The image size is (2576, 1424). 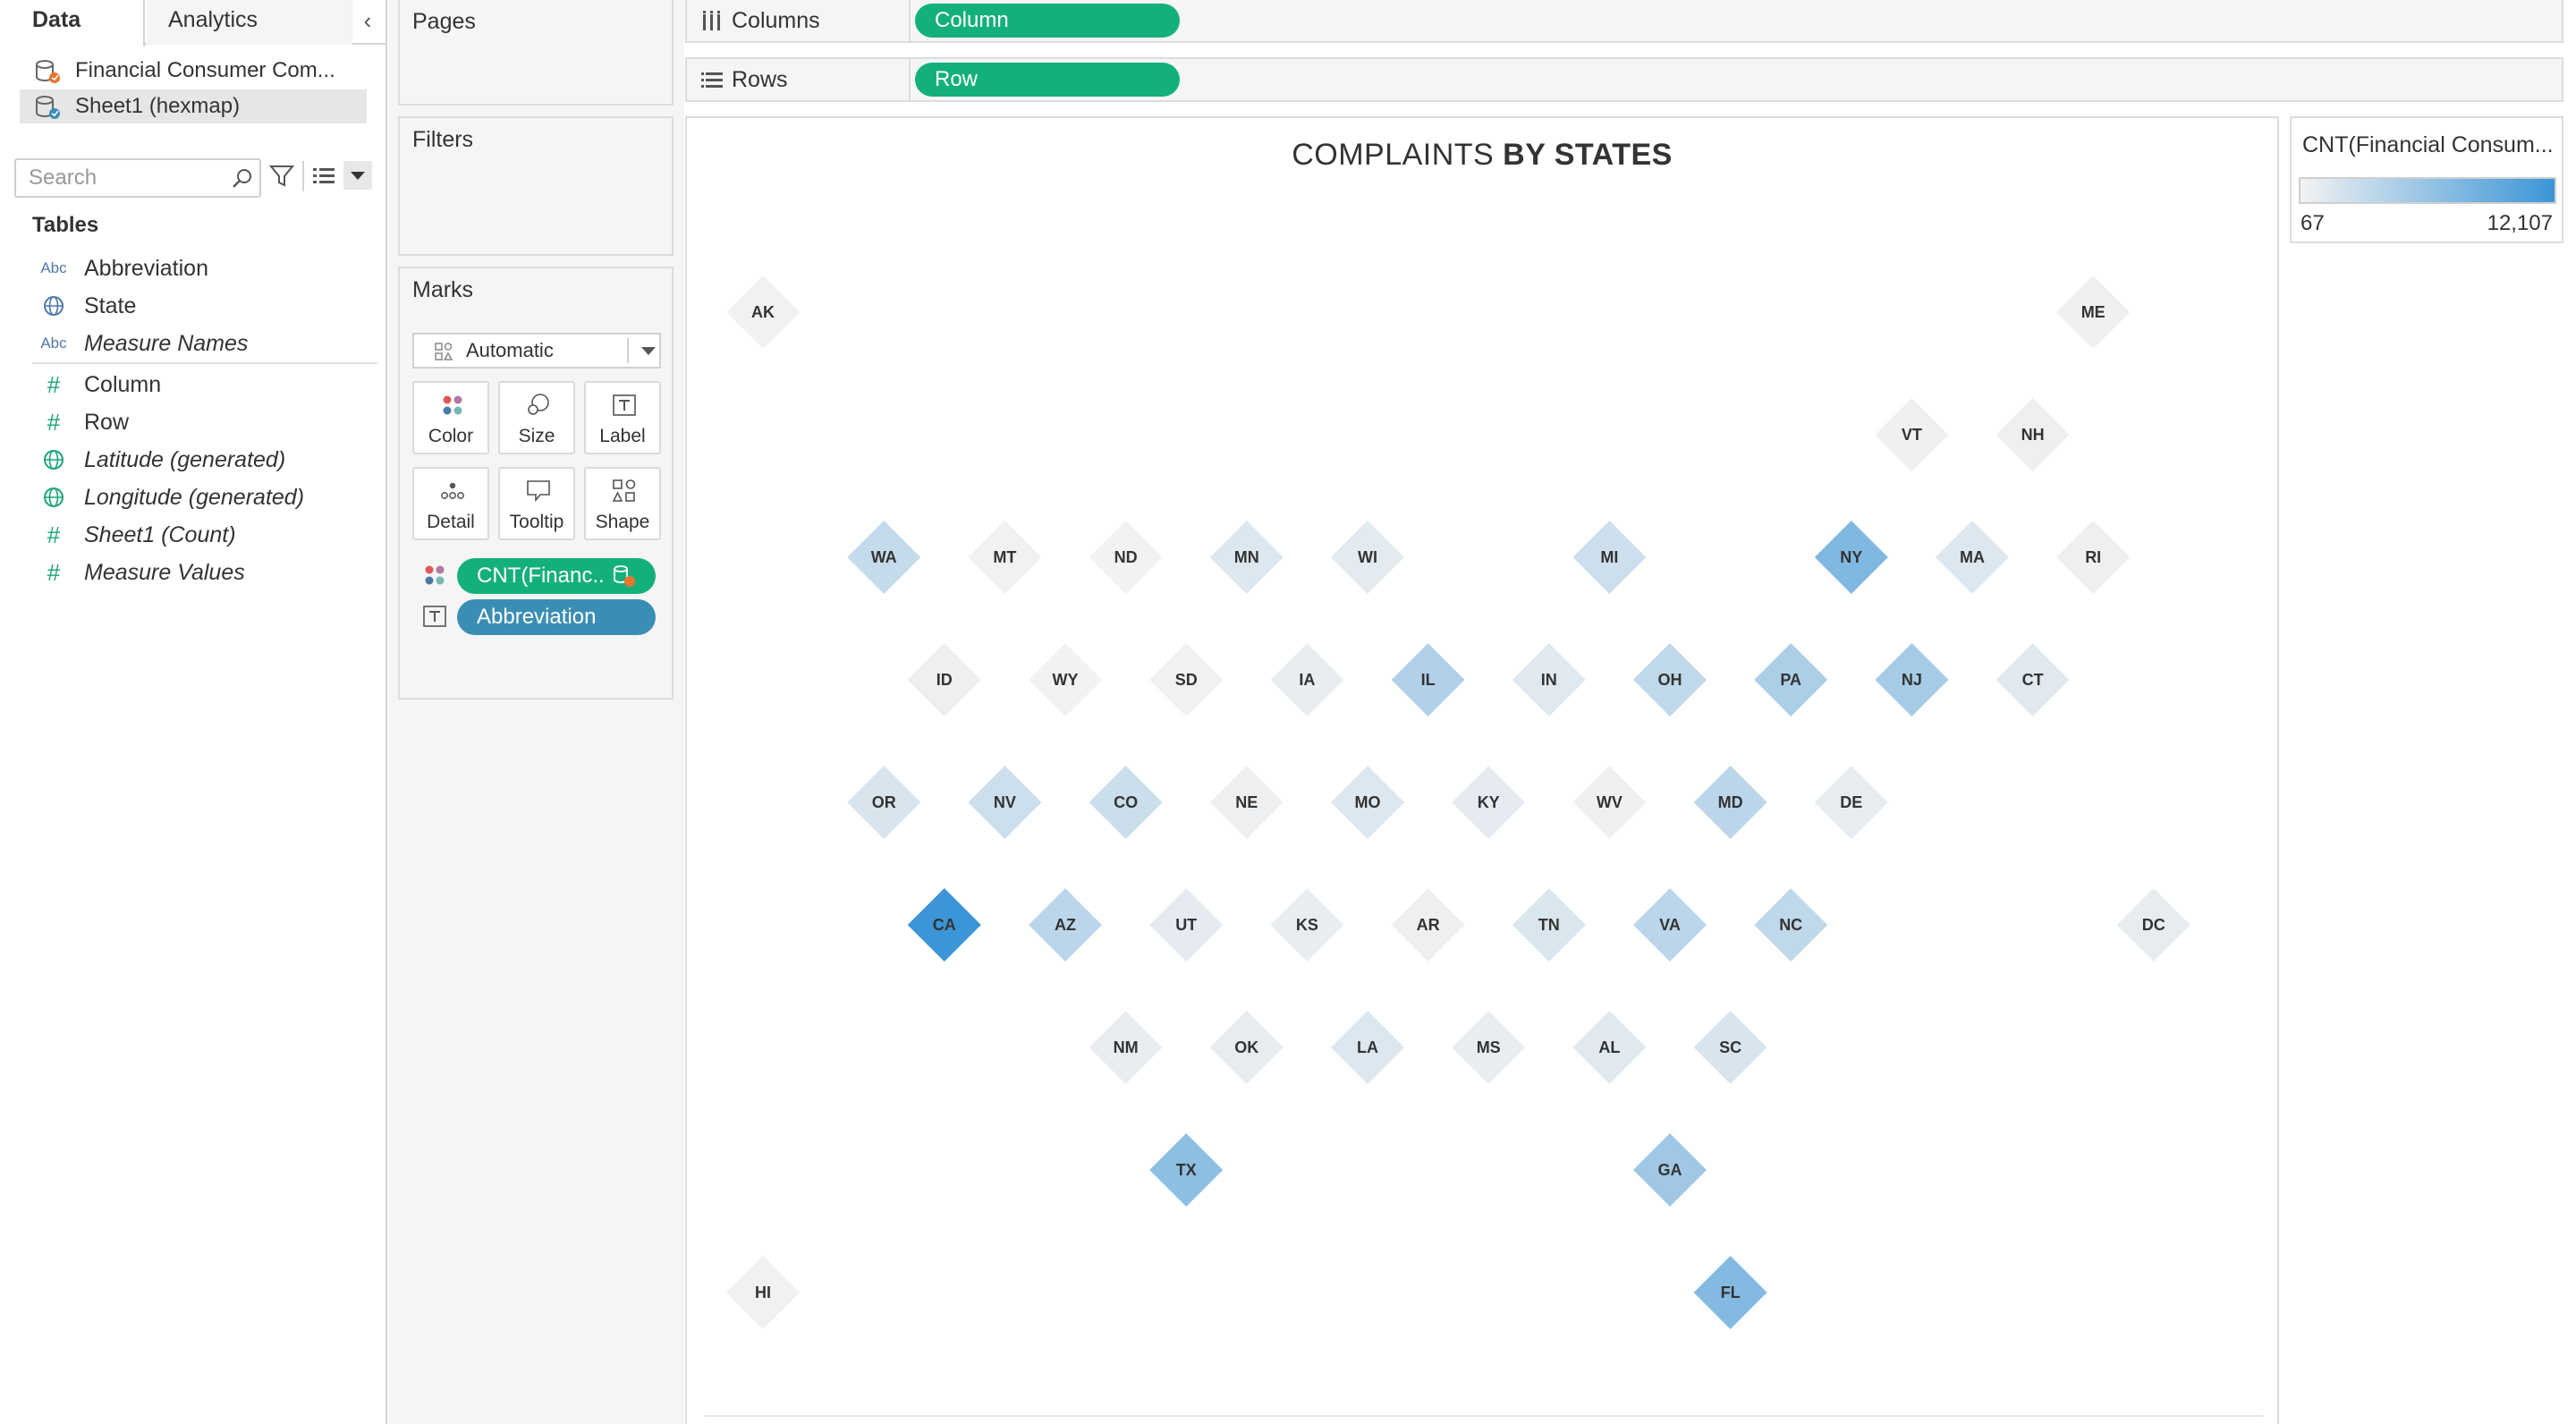 What do you see at coordinates (1126, 802) in the screenshot?
I see `state-tile-co: CO` at bounding box center [1126, 802].